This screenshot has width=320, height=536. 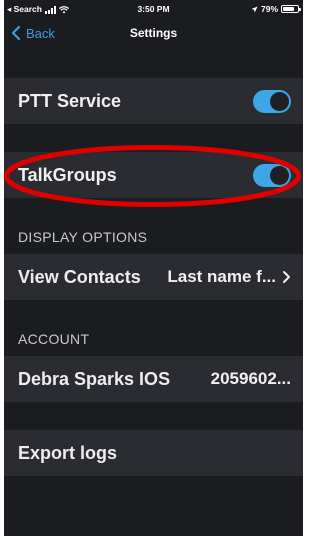 What do you see at coordinates (153, 101) in the screenshot?
I see `ptt-service-row: PTT Service` at bounding box center [153, 101].